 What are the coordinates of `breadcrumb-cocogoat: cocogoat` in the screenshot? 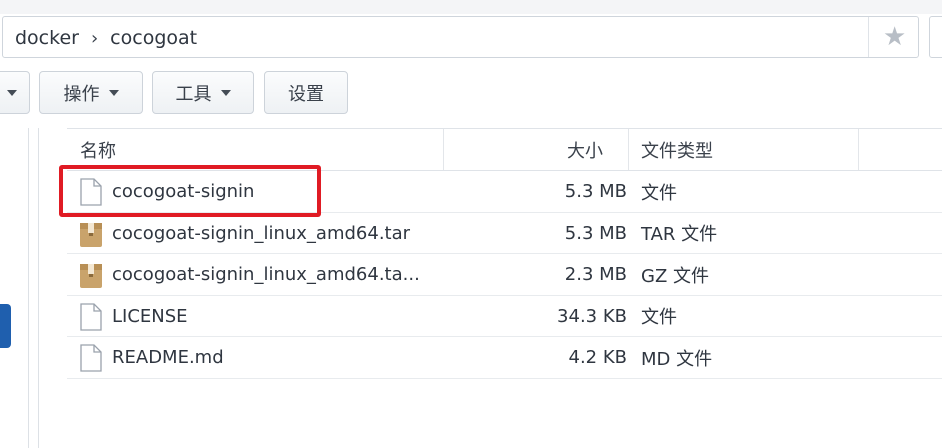 It's located at (153, 38).